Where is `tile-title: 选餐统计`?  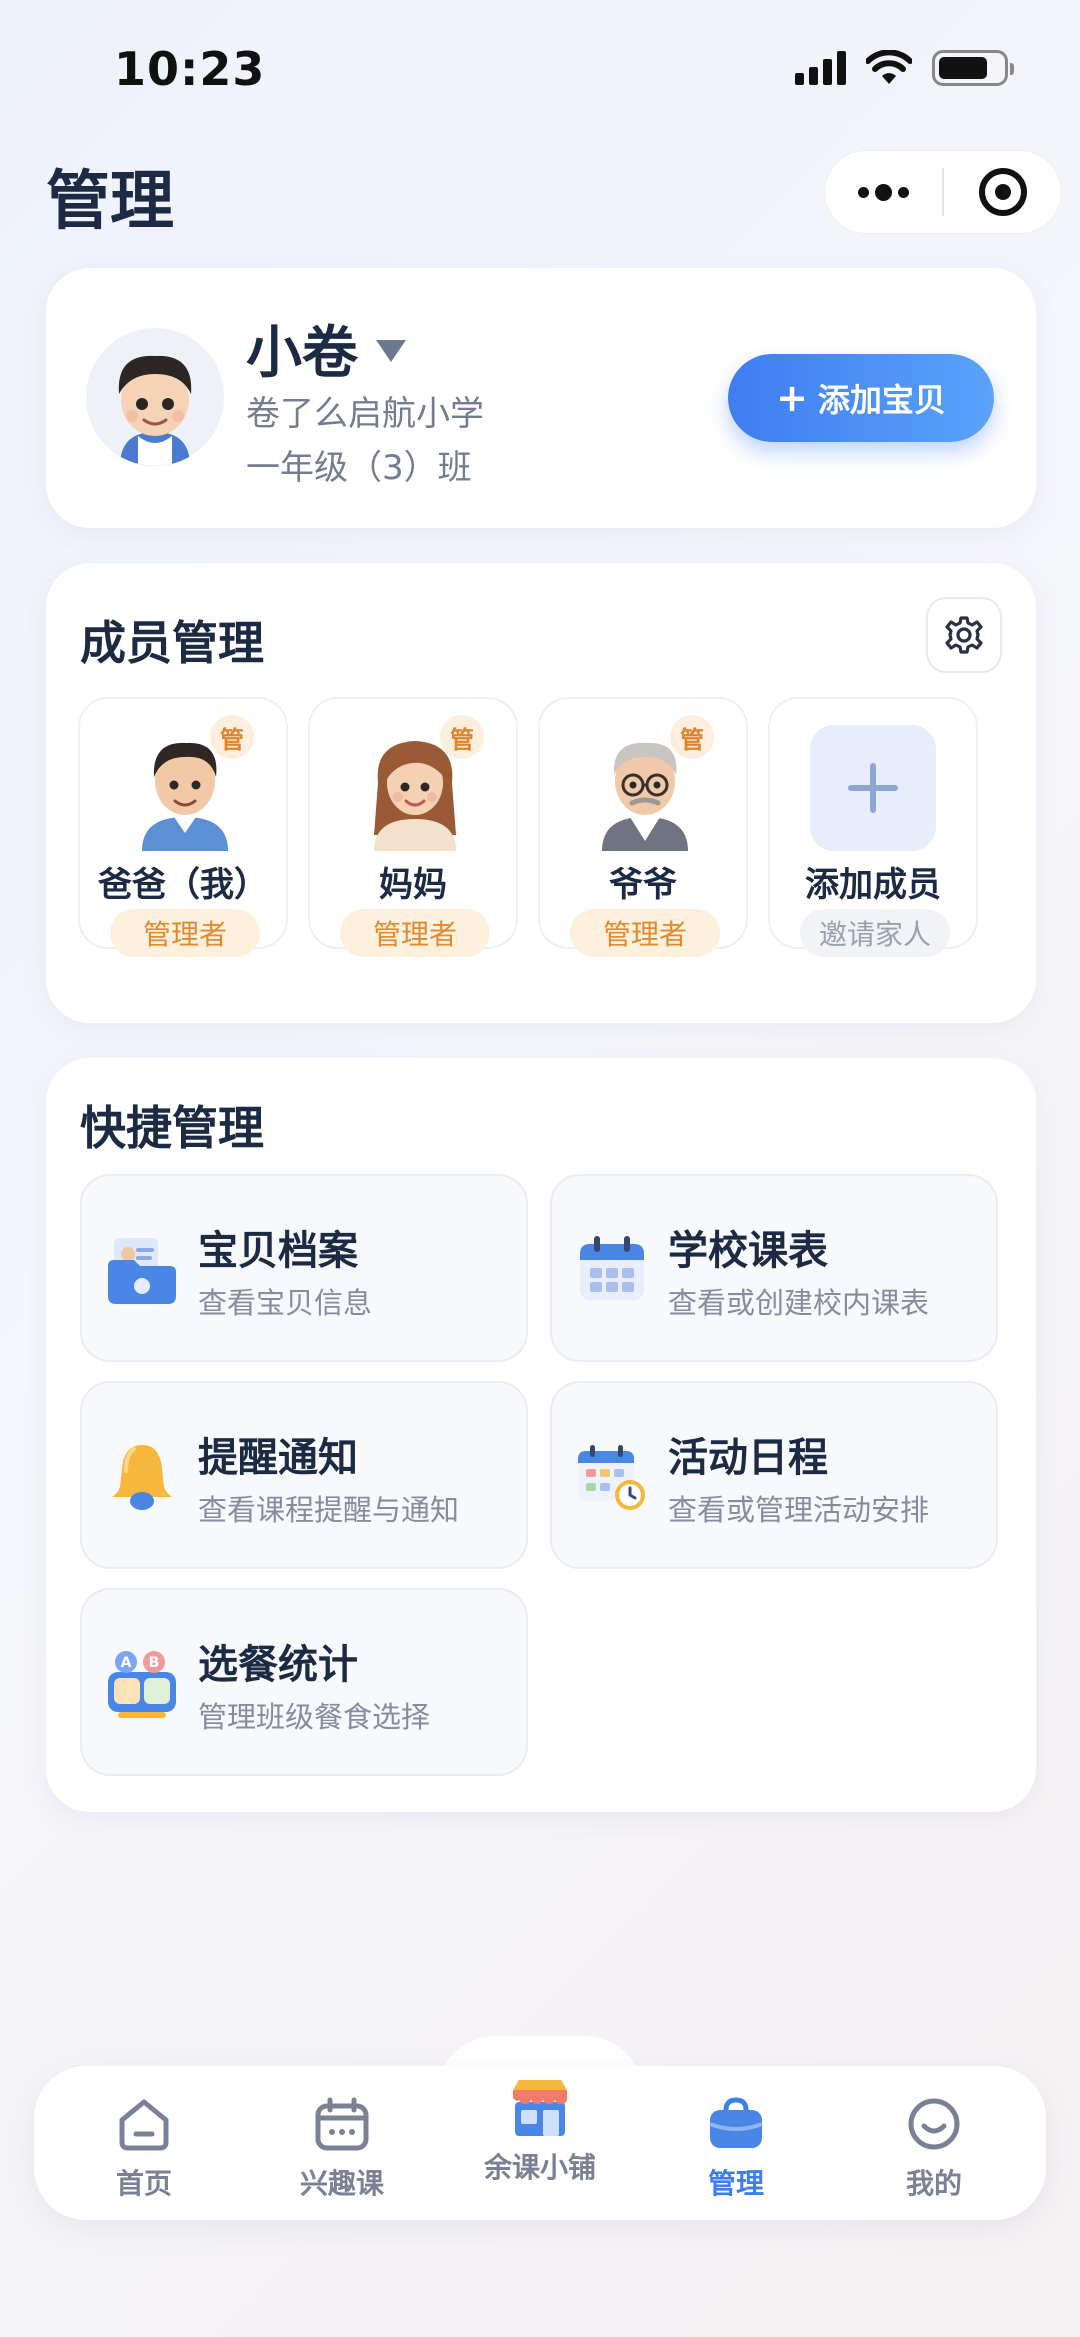
tile-title: 选餐统计 is located at coordinates (278, 1665).